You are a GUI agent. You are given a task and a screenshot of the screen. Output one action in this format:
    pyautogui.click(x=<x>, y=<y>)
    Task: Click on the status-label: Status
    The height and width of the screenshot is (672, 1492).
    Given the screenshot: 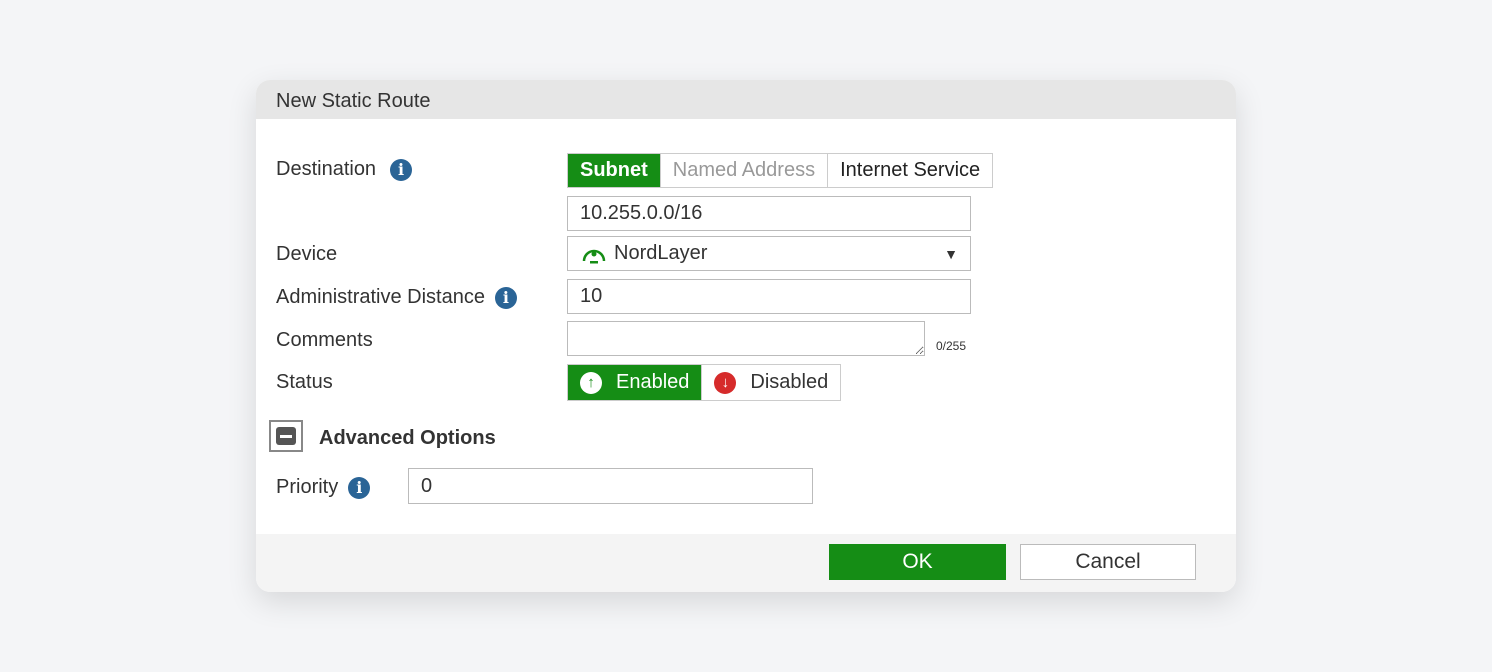 What is the action you would take?
    pyautogui.click(x=304, y=382)
    